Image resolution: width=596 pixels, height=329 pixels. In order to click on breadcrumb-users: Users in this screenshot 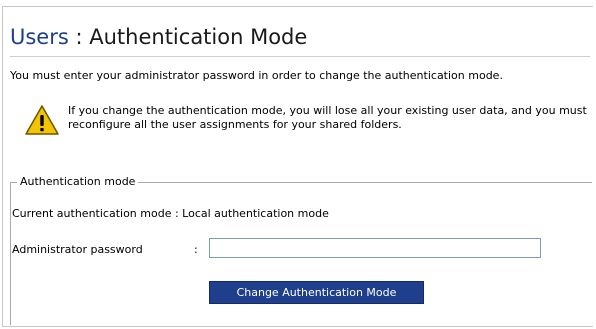, I will do `click(39, 37)`.